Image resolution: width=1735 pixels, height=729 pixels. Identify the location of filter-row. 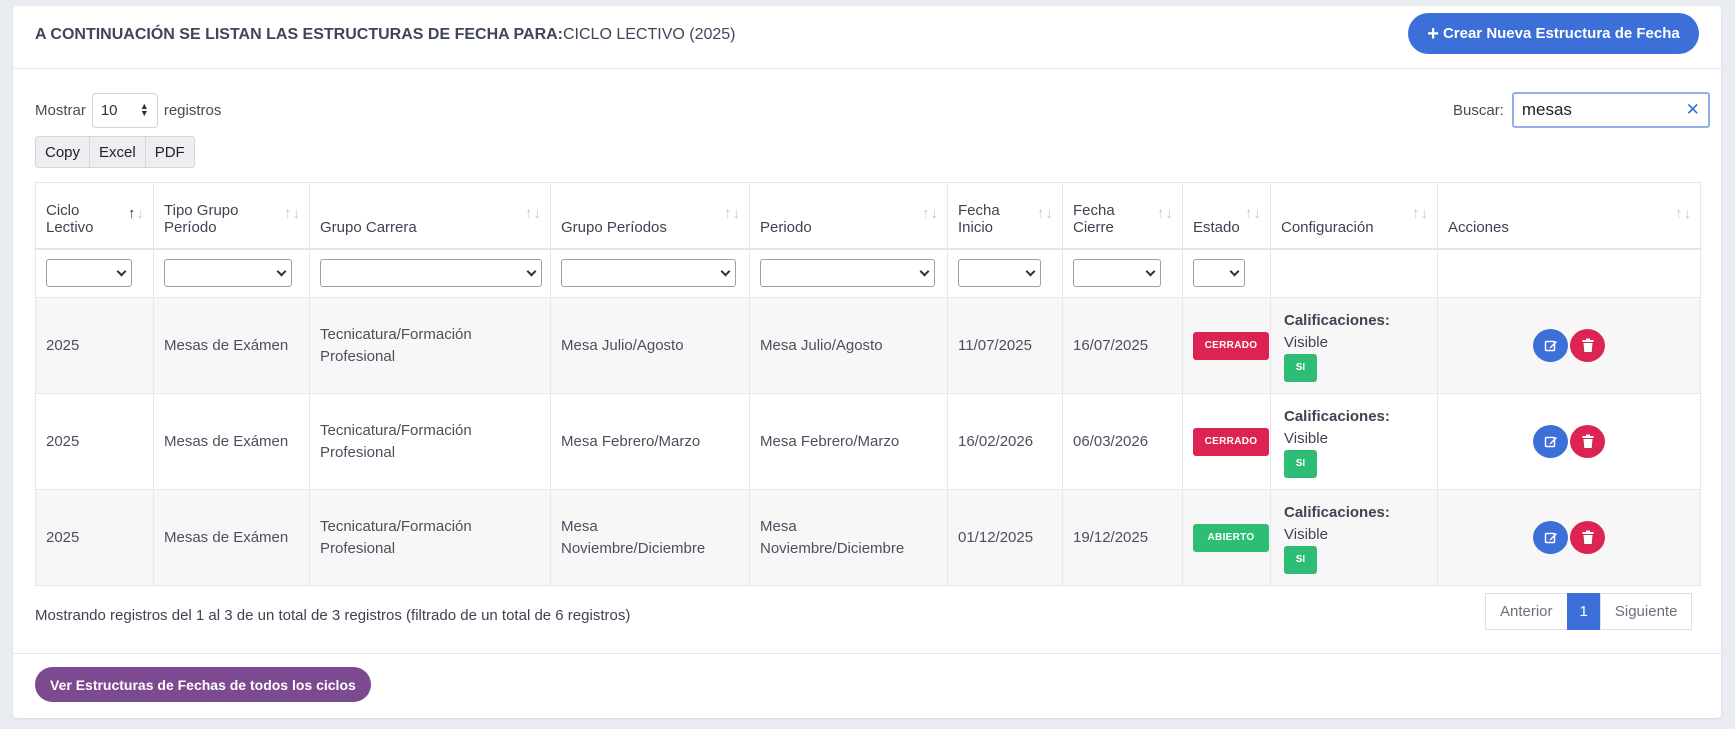
(868, 273).